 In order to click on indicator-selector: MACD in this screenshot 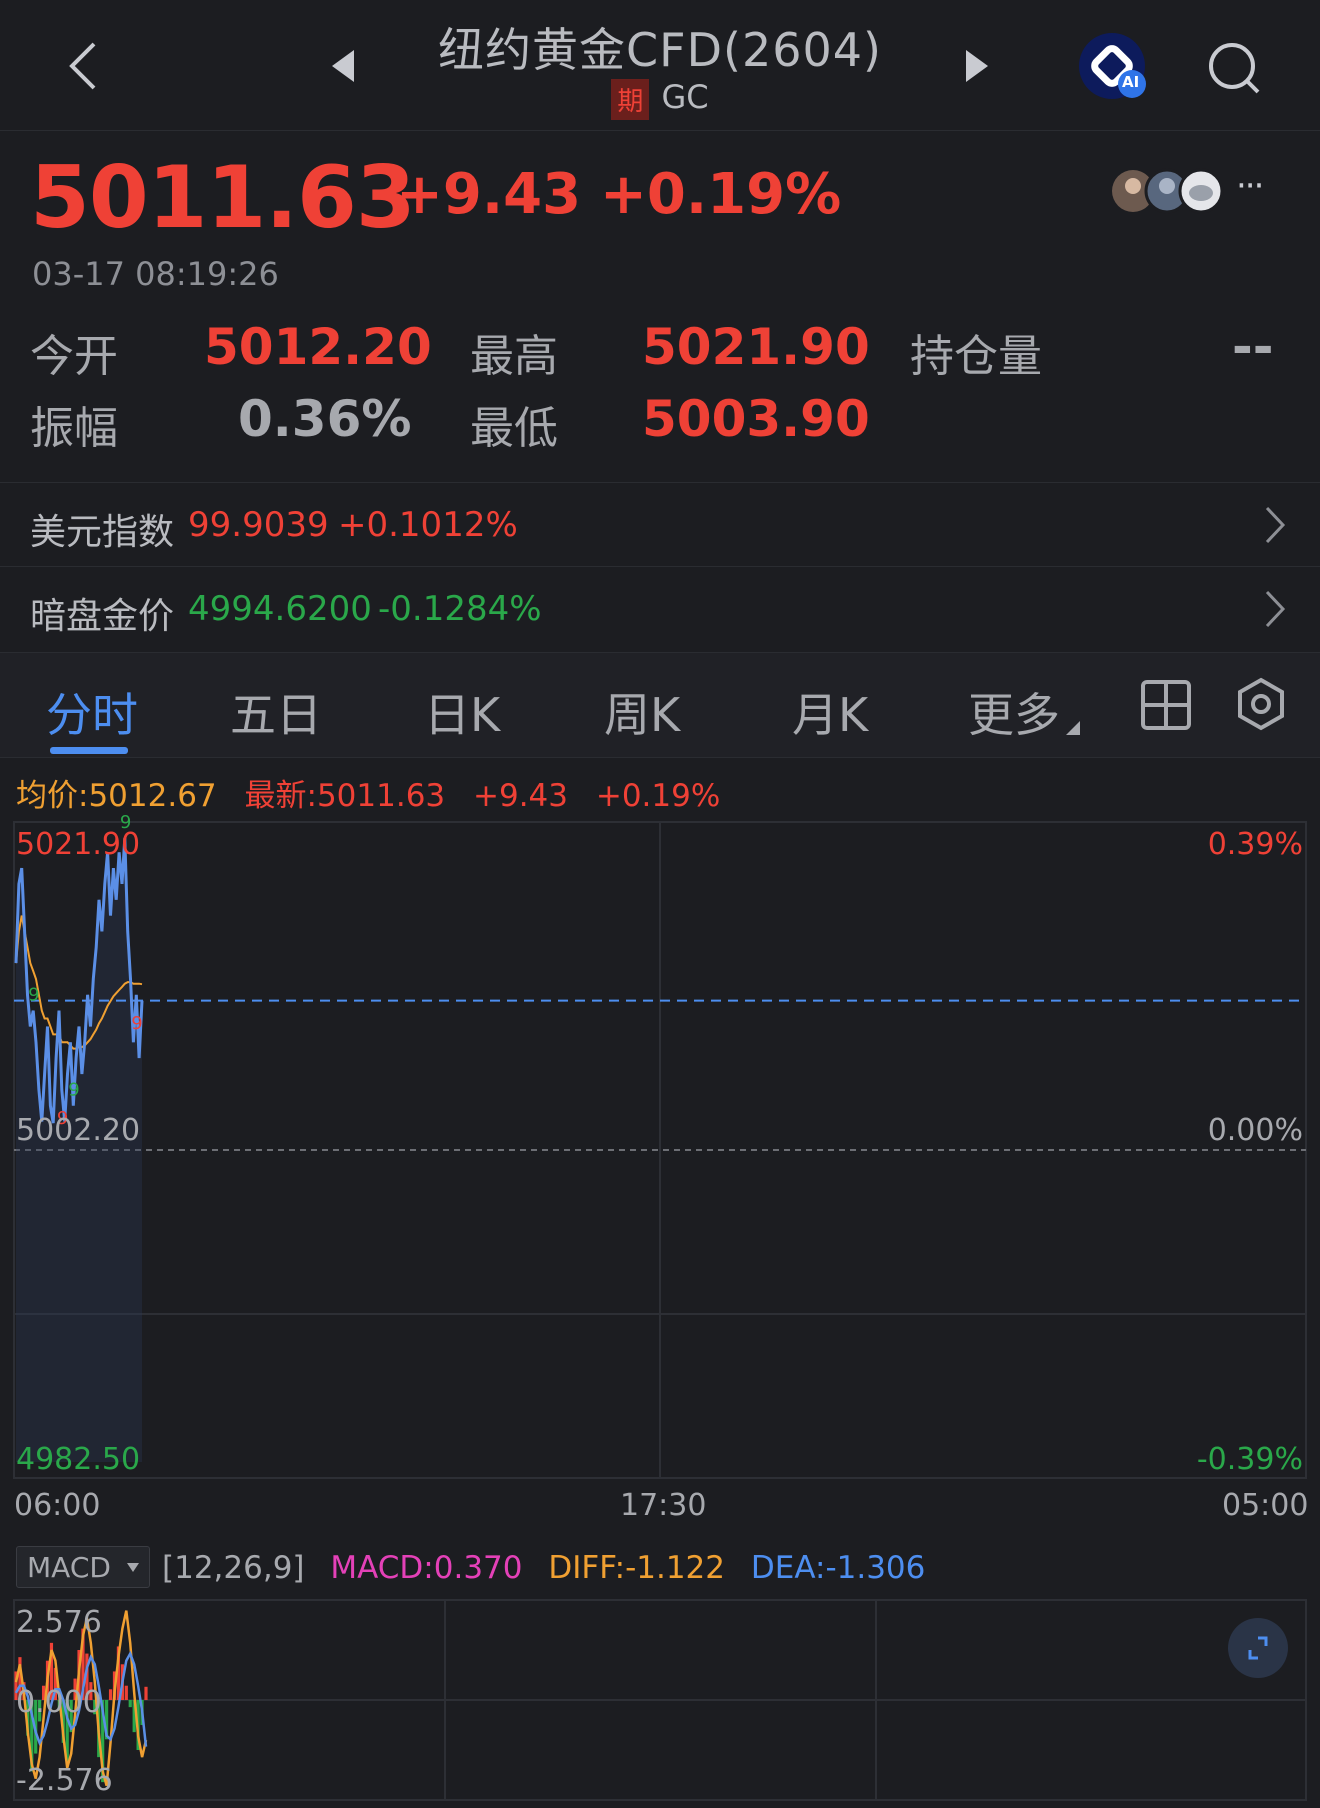, I will do `click(83, 1567)`.